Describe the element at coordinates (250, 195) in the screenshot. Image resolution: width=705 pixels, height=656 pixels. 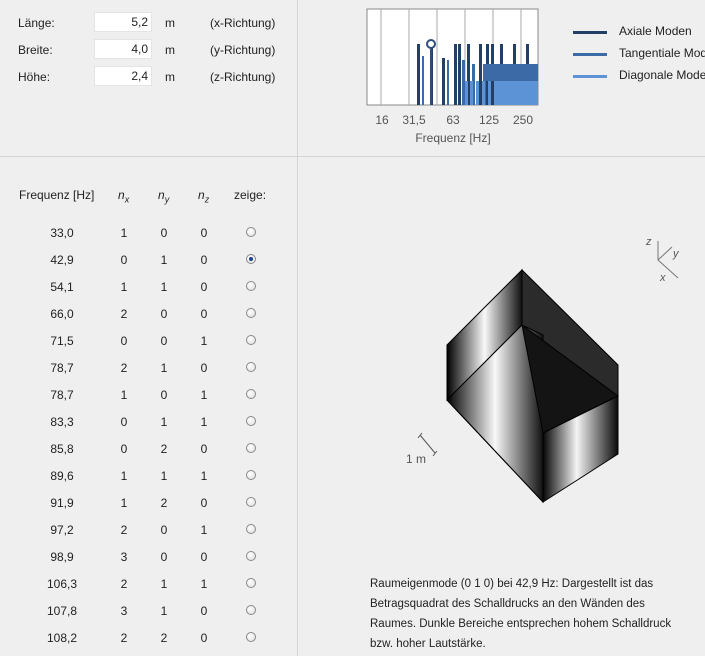
I see `header-show: zeige:` at that location.